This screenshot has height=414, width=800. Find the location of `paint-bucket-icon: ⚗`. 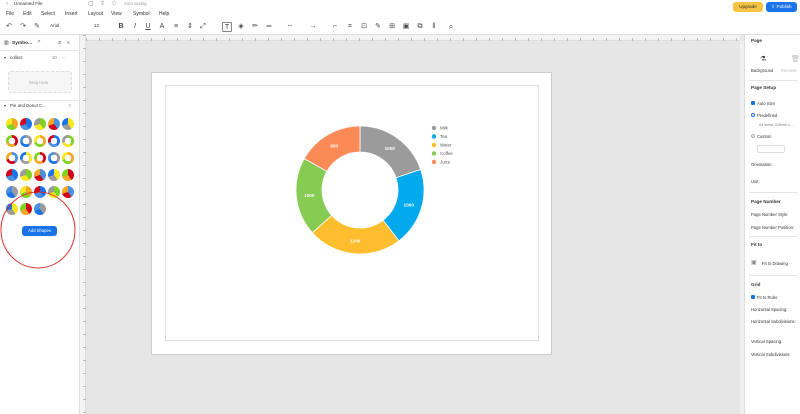

paint-bucket-icon: ⚗ is located at coordinates (763, 59).